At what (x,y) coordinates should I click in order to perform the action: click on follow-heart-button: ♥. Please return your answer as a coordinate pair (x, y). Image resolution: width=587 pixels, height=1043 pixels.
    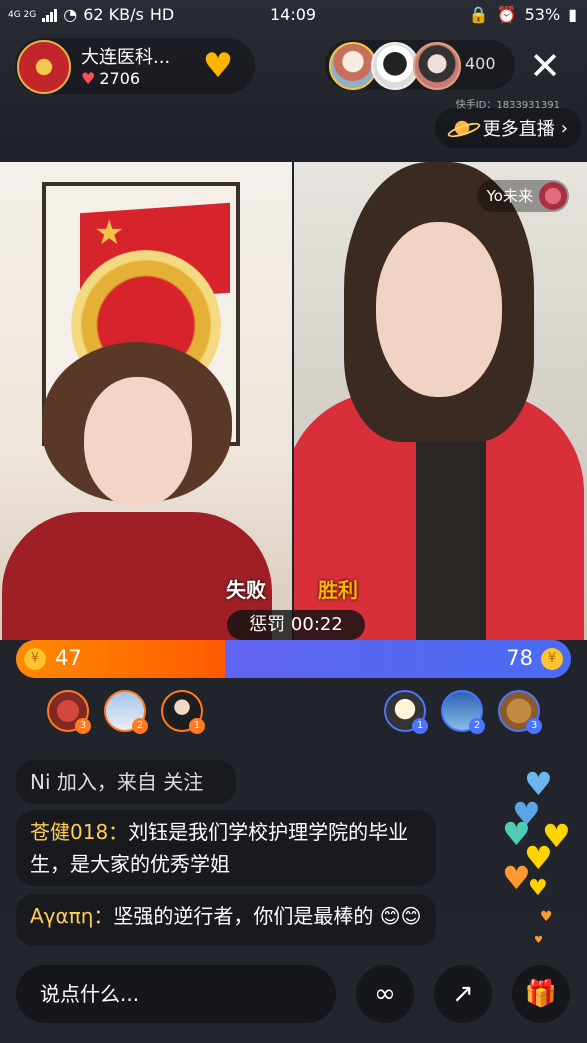
    Looking at the image, I should click on (218, 66).